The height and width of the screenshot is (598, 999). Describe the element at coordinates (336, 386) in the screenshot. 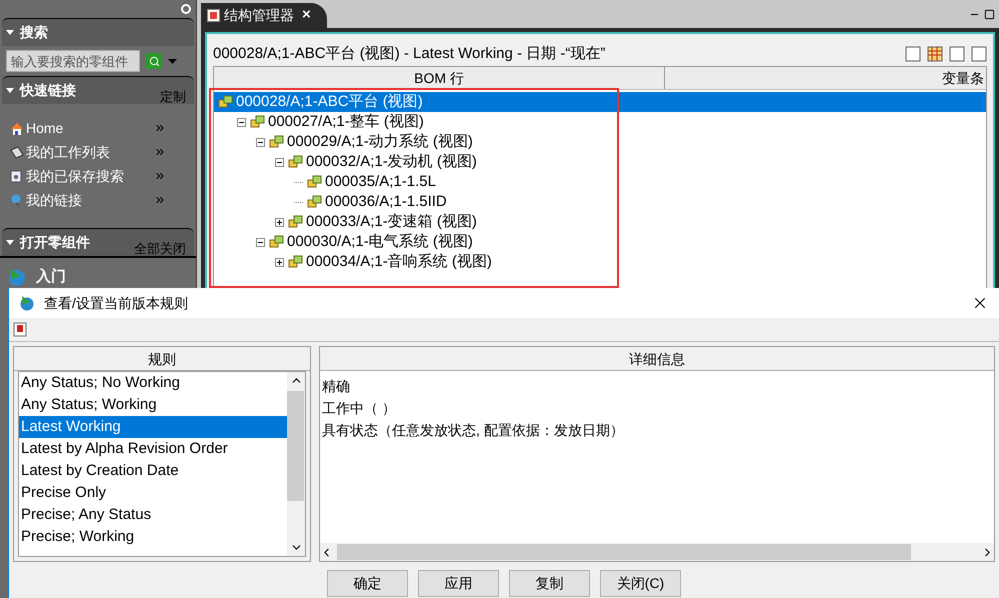

I see `detail-line: 精确` at that location.